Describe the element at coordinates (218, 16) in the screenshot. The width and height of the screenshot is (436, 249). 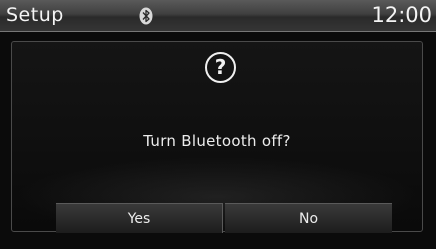
I see `status-bar: Setup 12:00` at that location.